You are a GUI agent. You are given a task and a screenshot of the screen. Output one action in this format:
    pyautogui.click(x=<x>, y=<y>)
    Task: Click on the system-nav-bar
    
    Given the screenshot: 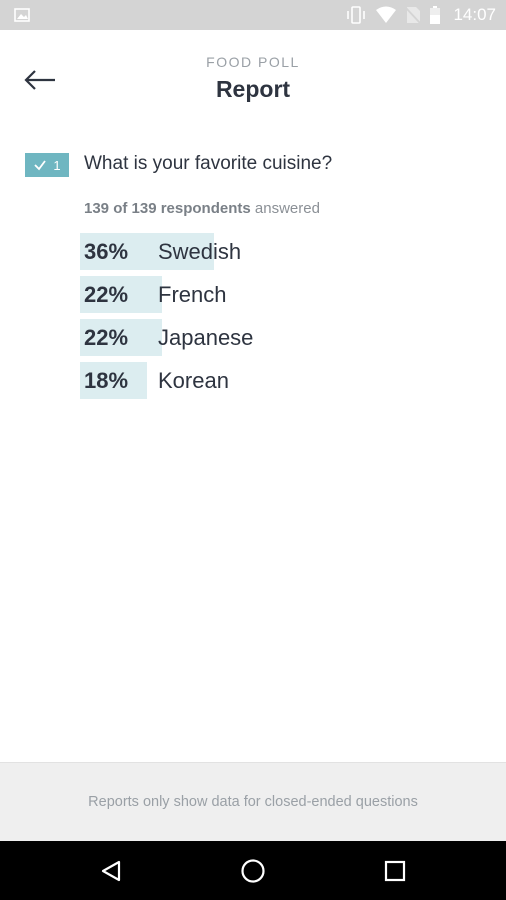 What is the action you would take?
    pyautogui.click(x=253, y=870)
    